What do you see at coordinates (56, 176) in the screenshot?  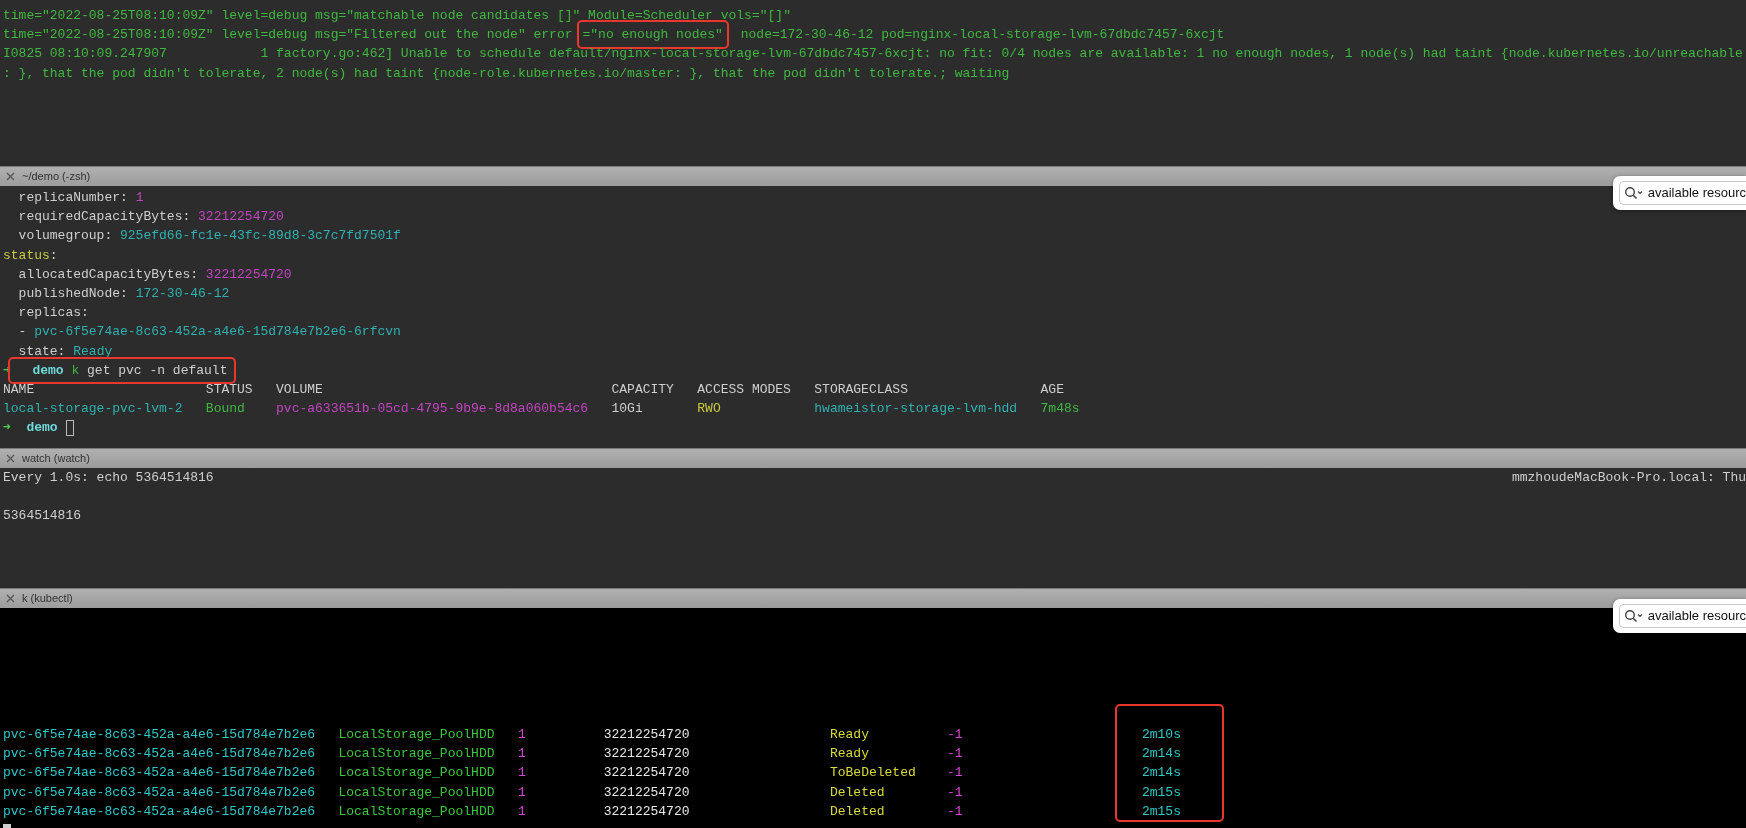 I see `tab-title: ~/demo (-zsh)` at bounding box center [56, 176].